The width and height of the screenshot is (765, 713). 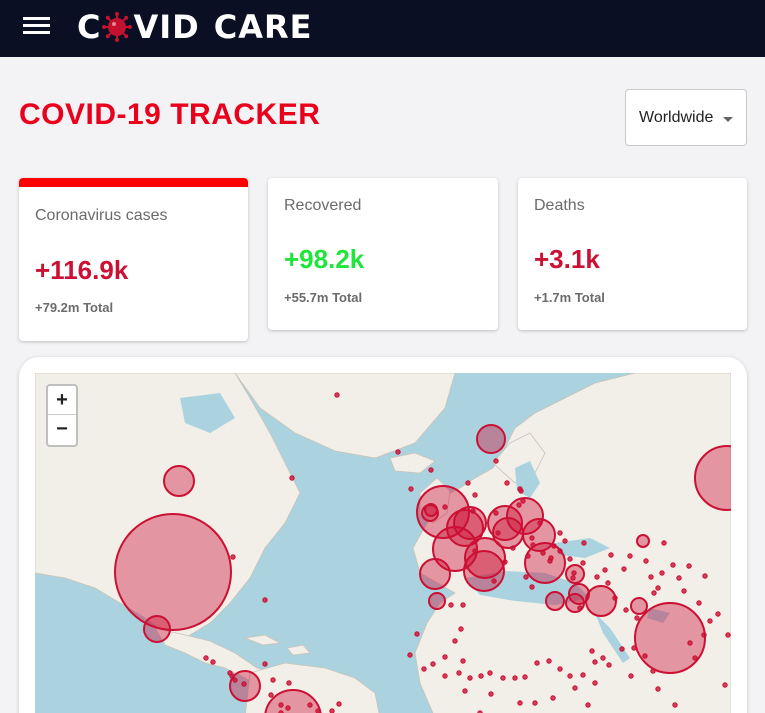 What do you see at coordinates (62, 429) in the screenshot?
I see `zoom-out-button: −` at bounding box center [62, 429].